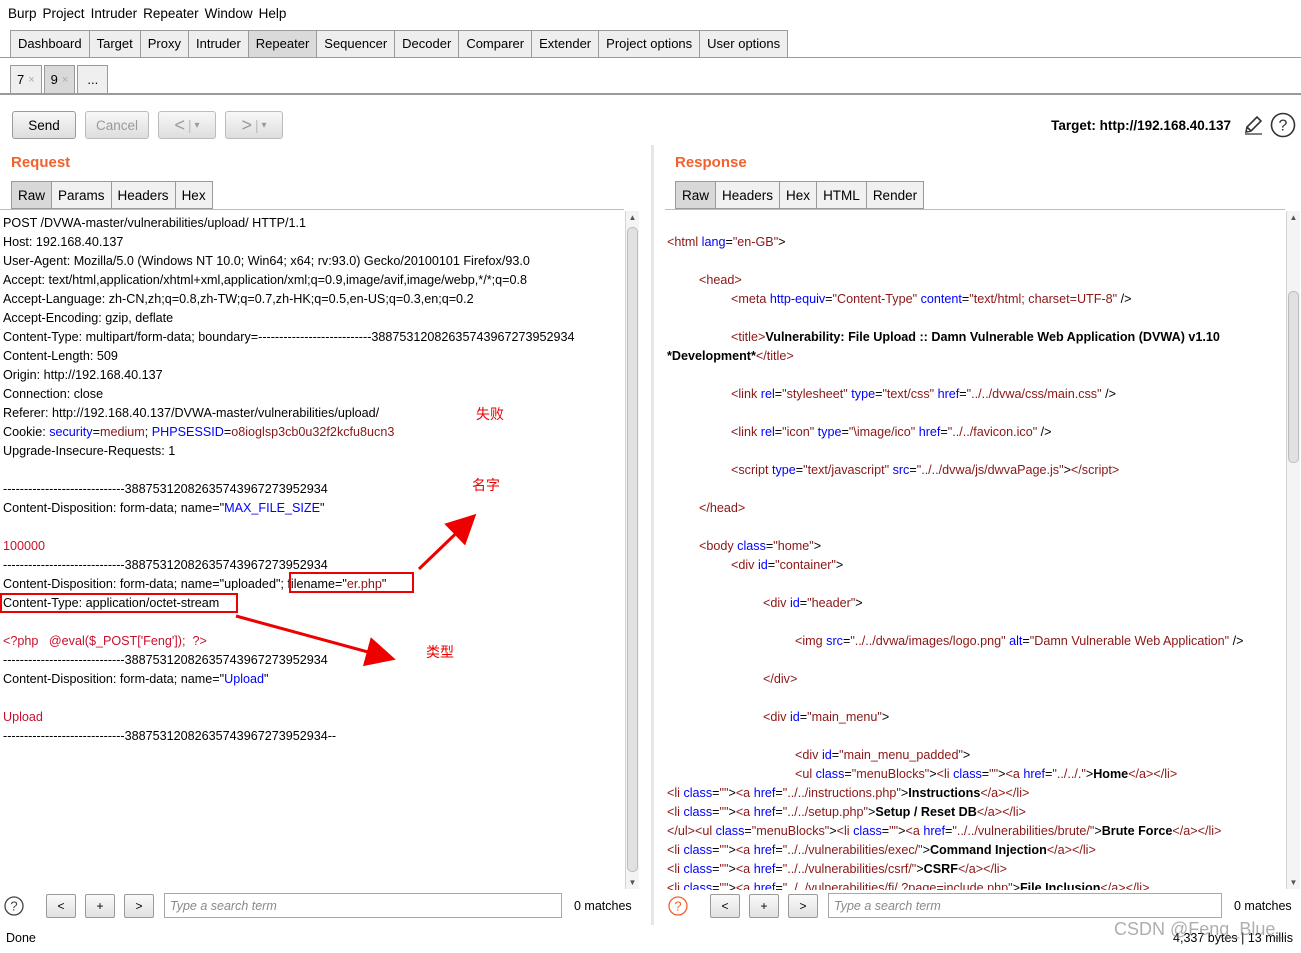 The height and width of the screenshot is (953, 1301). What do you see at coordinates (1200, 929) in the screenshot?
I see `watermark: CSDN @Feng_Blue_` at bounding box center [1200, 929].